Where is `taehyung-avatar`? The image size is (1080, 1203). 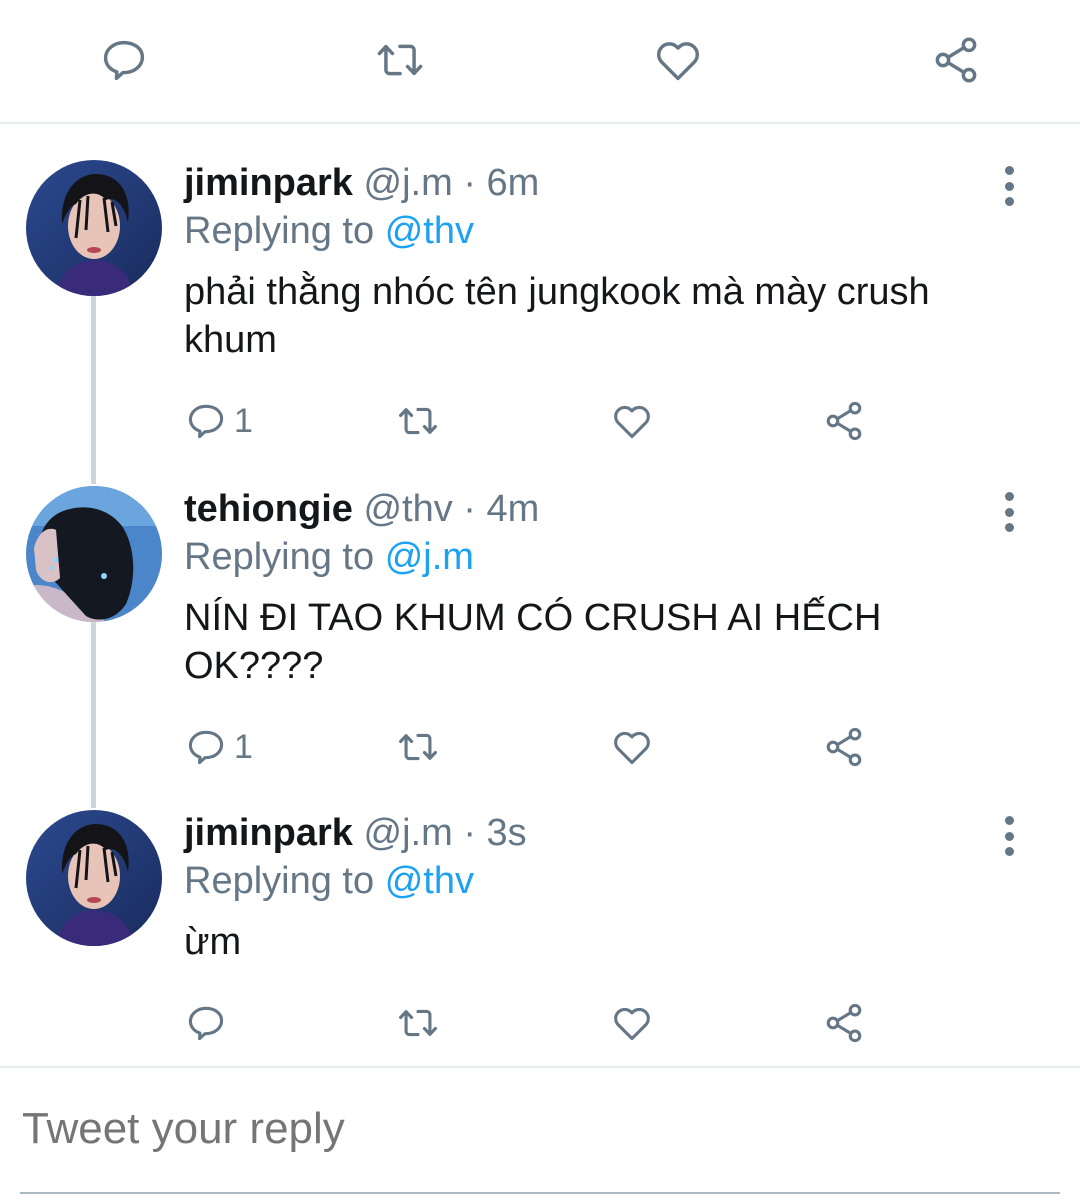 taehyung-avatar is located at coordinates (94, 554).